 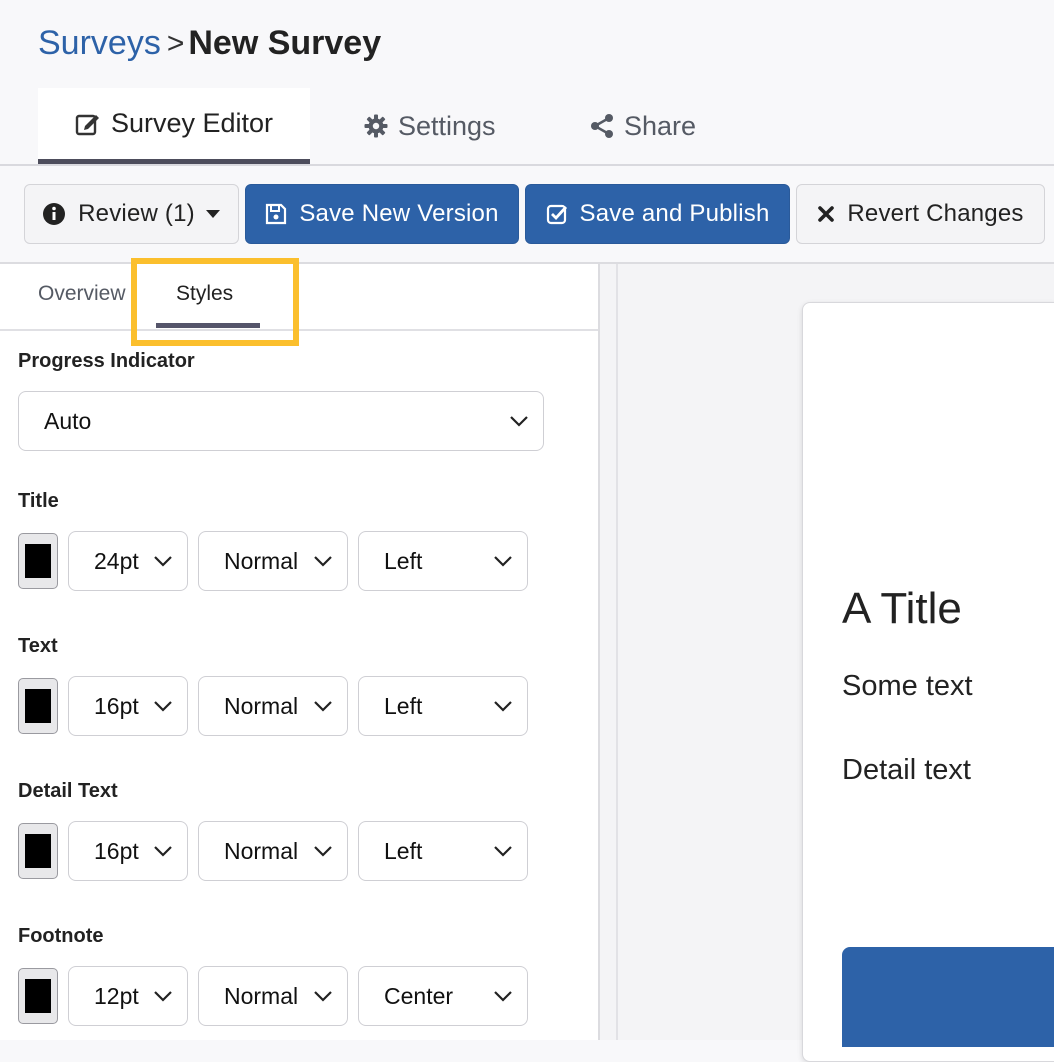 What do you see at coordinates (54, 214) in the screenshot?
I see `info-icon` at bounding box center [54, 214].